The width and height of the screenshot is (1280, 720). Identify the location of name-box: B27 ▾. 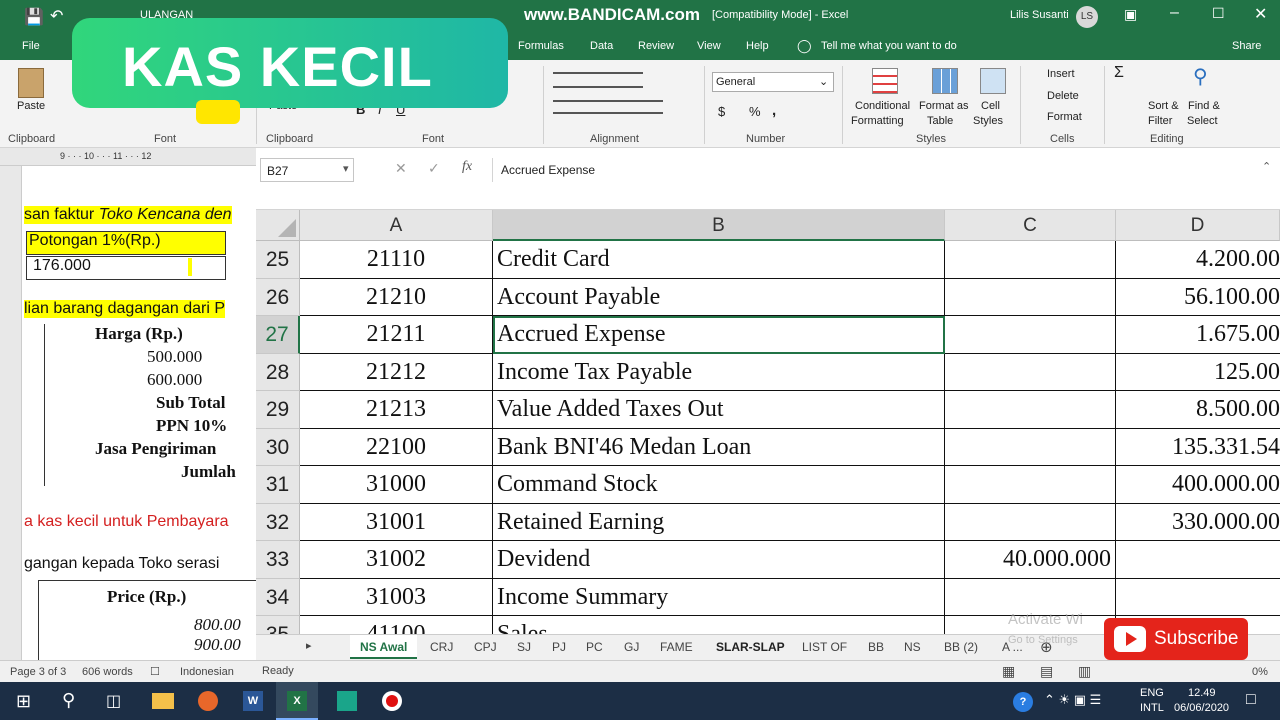
(307, 170).